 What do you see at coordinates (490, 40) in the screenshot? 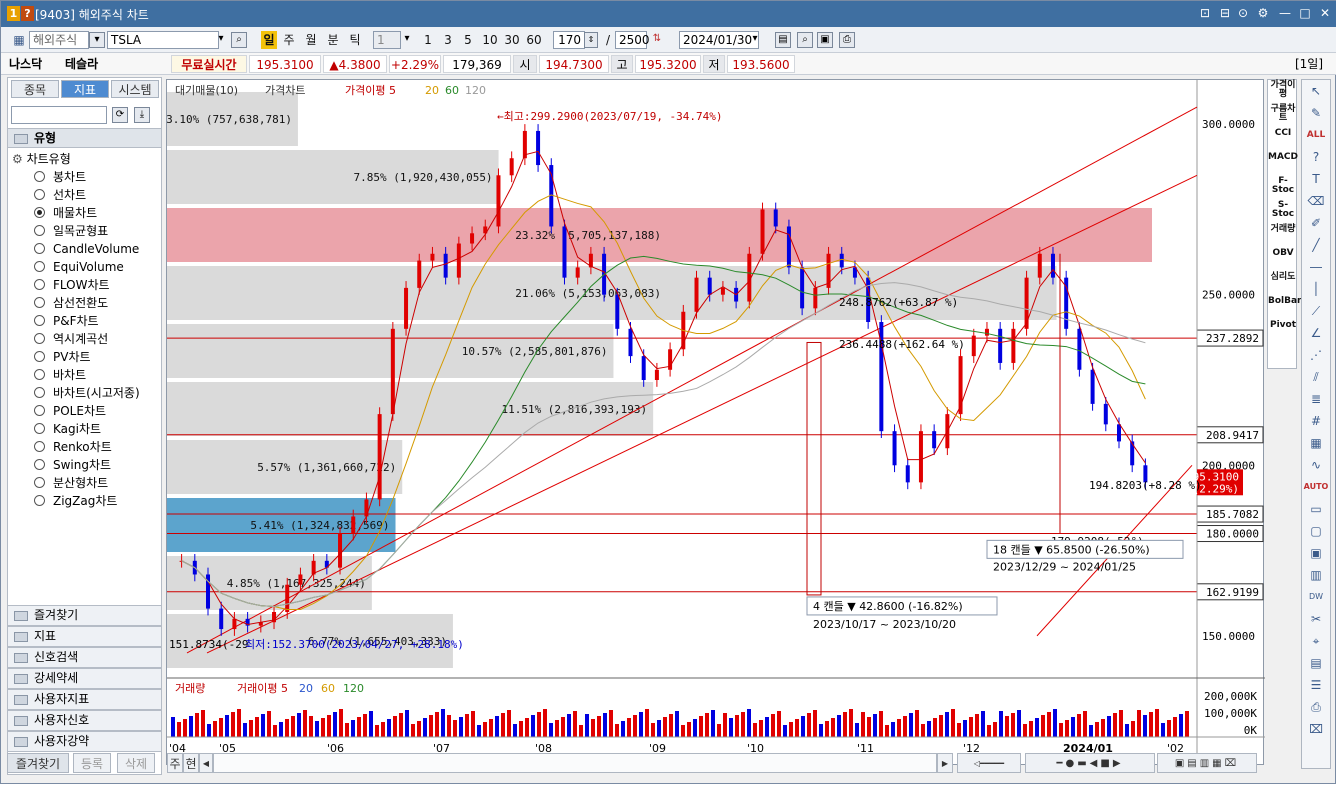
I see `interval-10-button: 10` at bounding box center [490, 40].